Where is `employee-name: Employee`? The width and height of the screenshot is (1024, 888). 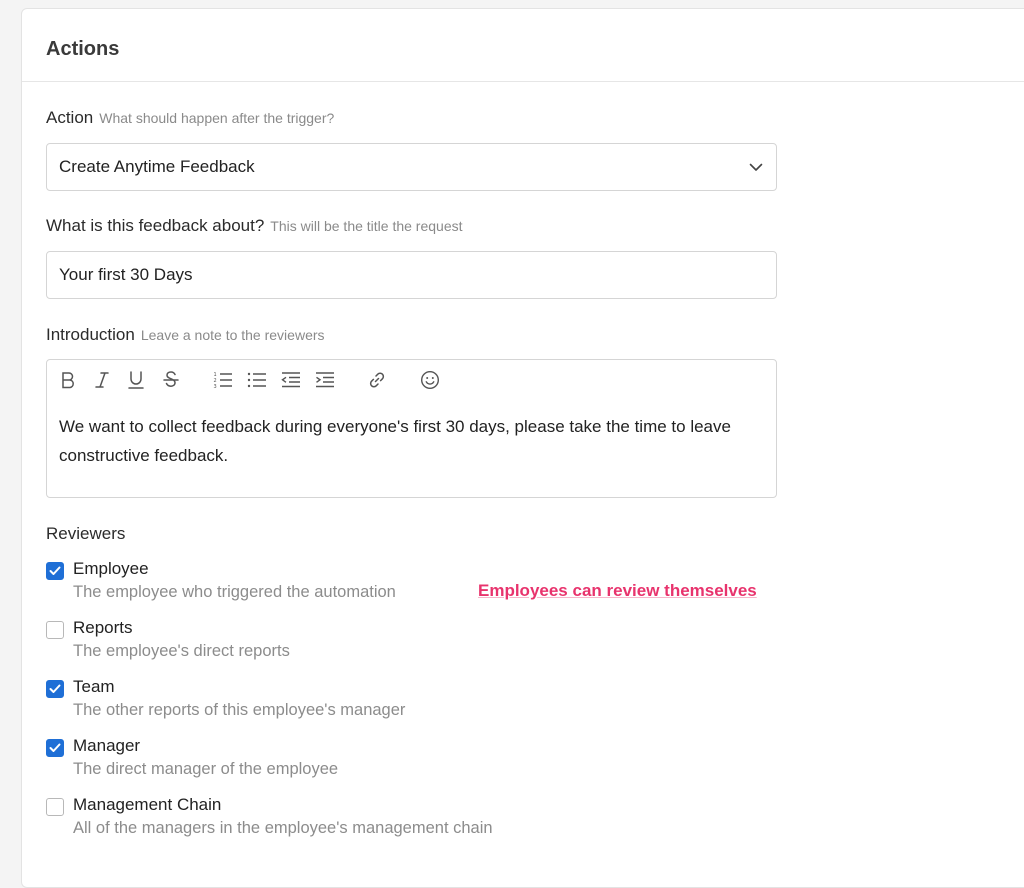 employee-name: Employee is located at coordinates (111, 568).